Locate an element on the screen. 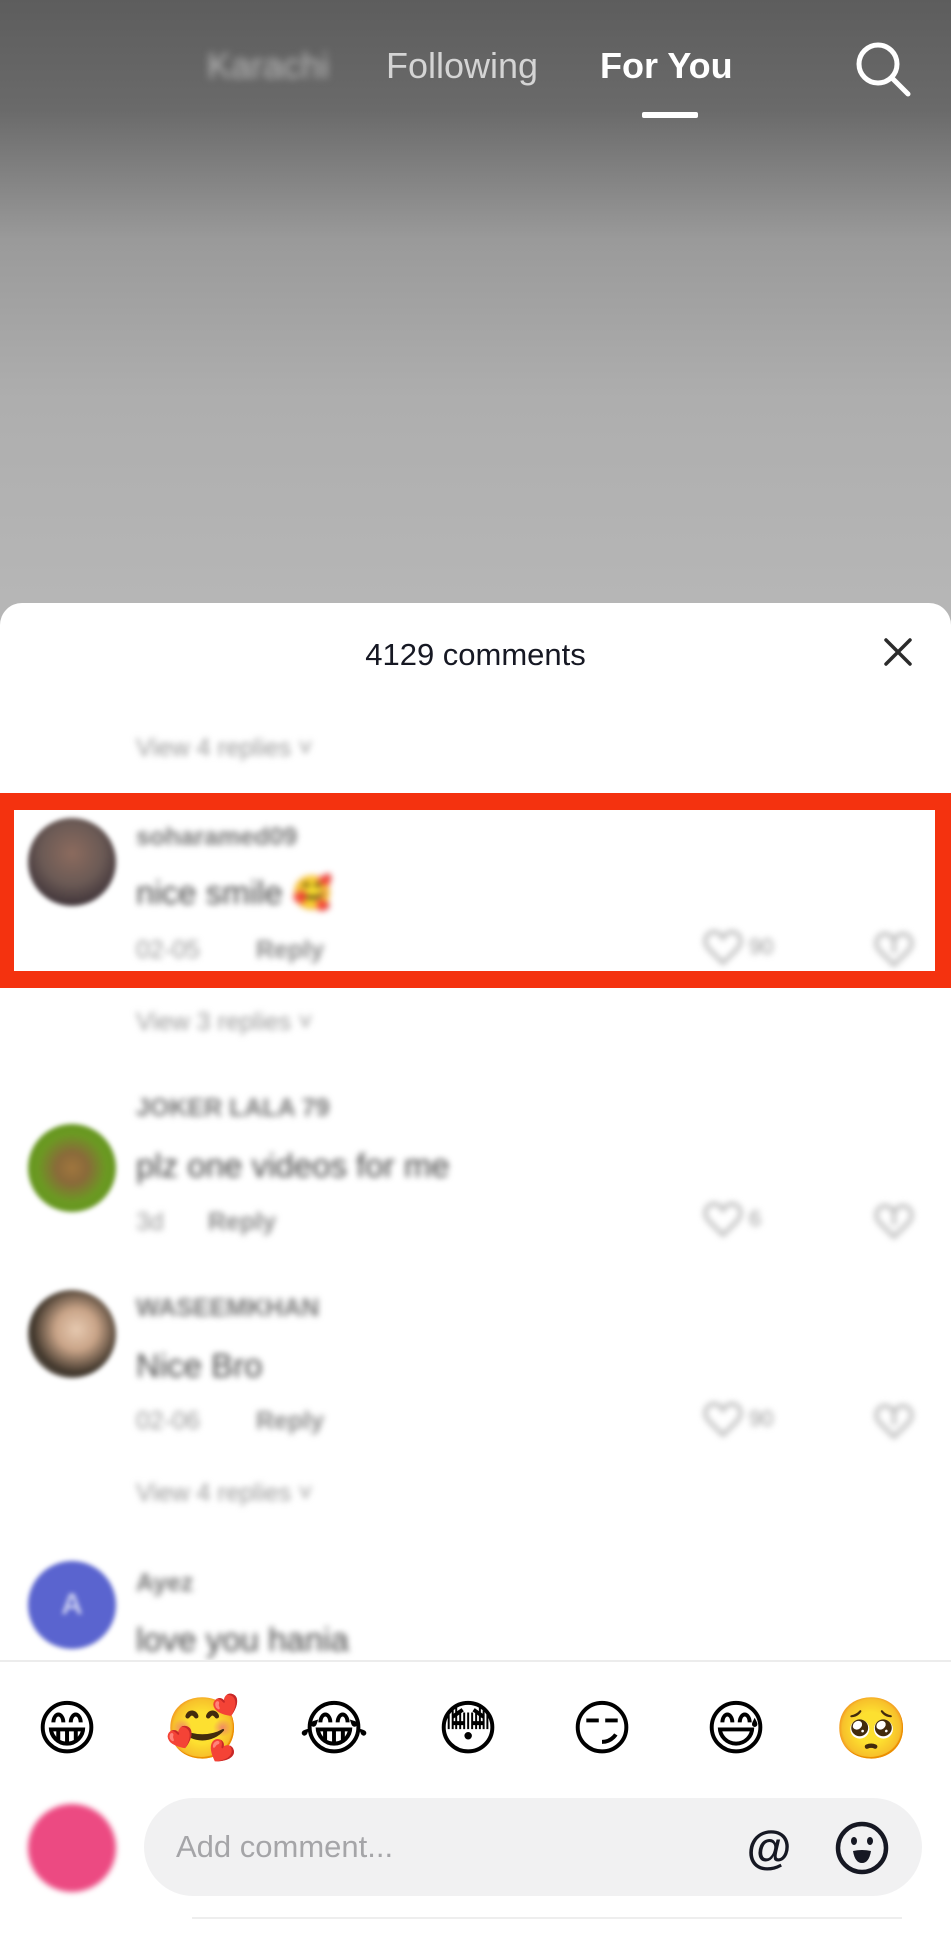  search-button is located at coordinates (883, 71).